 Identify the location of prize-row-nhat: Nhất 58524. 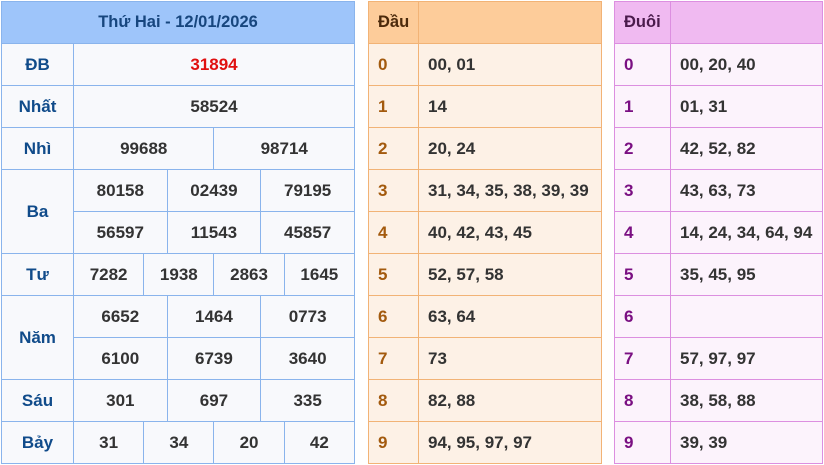
(178, 106).